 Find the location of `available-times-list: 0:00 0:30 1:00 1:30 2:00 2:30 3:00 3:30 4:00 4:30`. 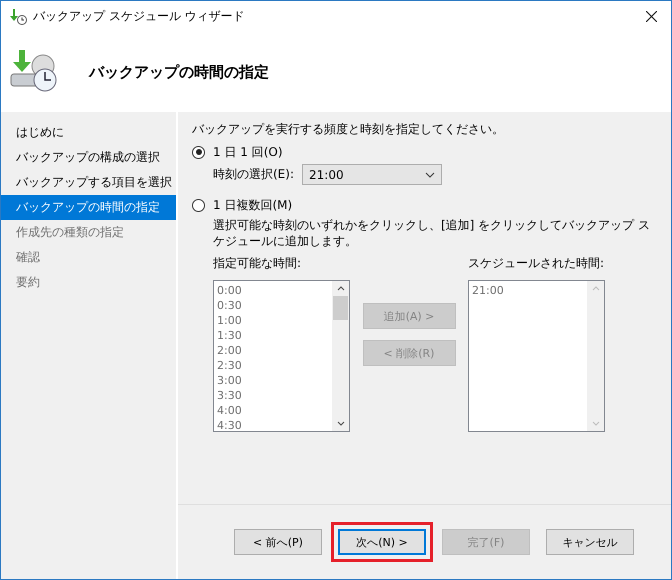

available-times-list: 0:00 0:30 1:00 1:30 2:00 2:30 3:00 3:30 4:00 4:30 is located at coordinates (281, 356).